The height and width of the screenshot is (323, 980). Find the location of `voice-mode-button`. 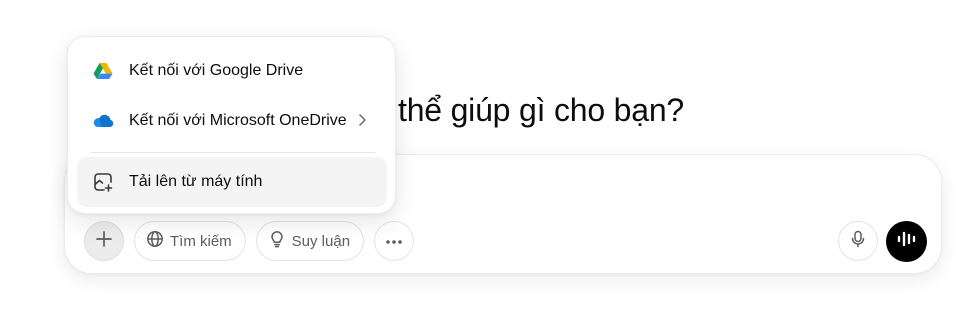

voice-mode-button is located at coordinates (906, 241).